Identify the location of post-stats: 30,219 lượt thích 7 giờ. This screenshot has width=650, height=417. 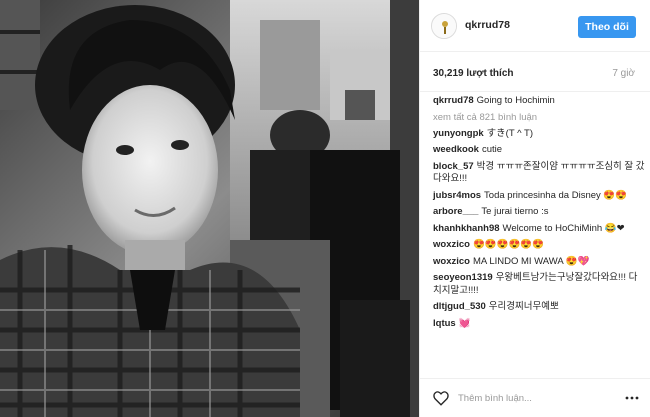
(535, 72).